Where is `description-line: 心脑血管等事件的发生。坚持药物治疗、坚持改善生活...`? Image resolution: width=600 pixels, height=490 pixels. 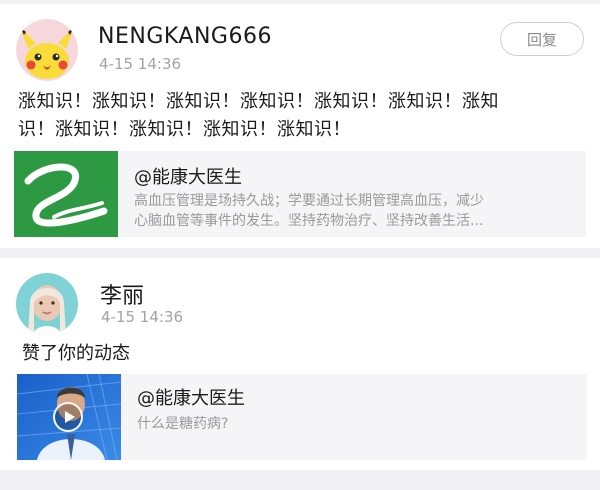
description-line: 心脑血管等事件的发生。坚持药物治疗、坚持改善生活... is located at coordinates (309, 221).